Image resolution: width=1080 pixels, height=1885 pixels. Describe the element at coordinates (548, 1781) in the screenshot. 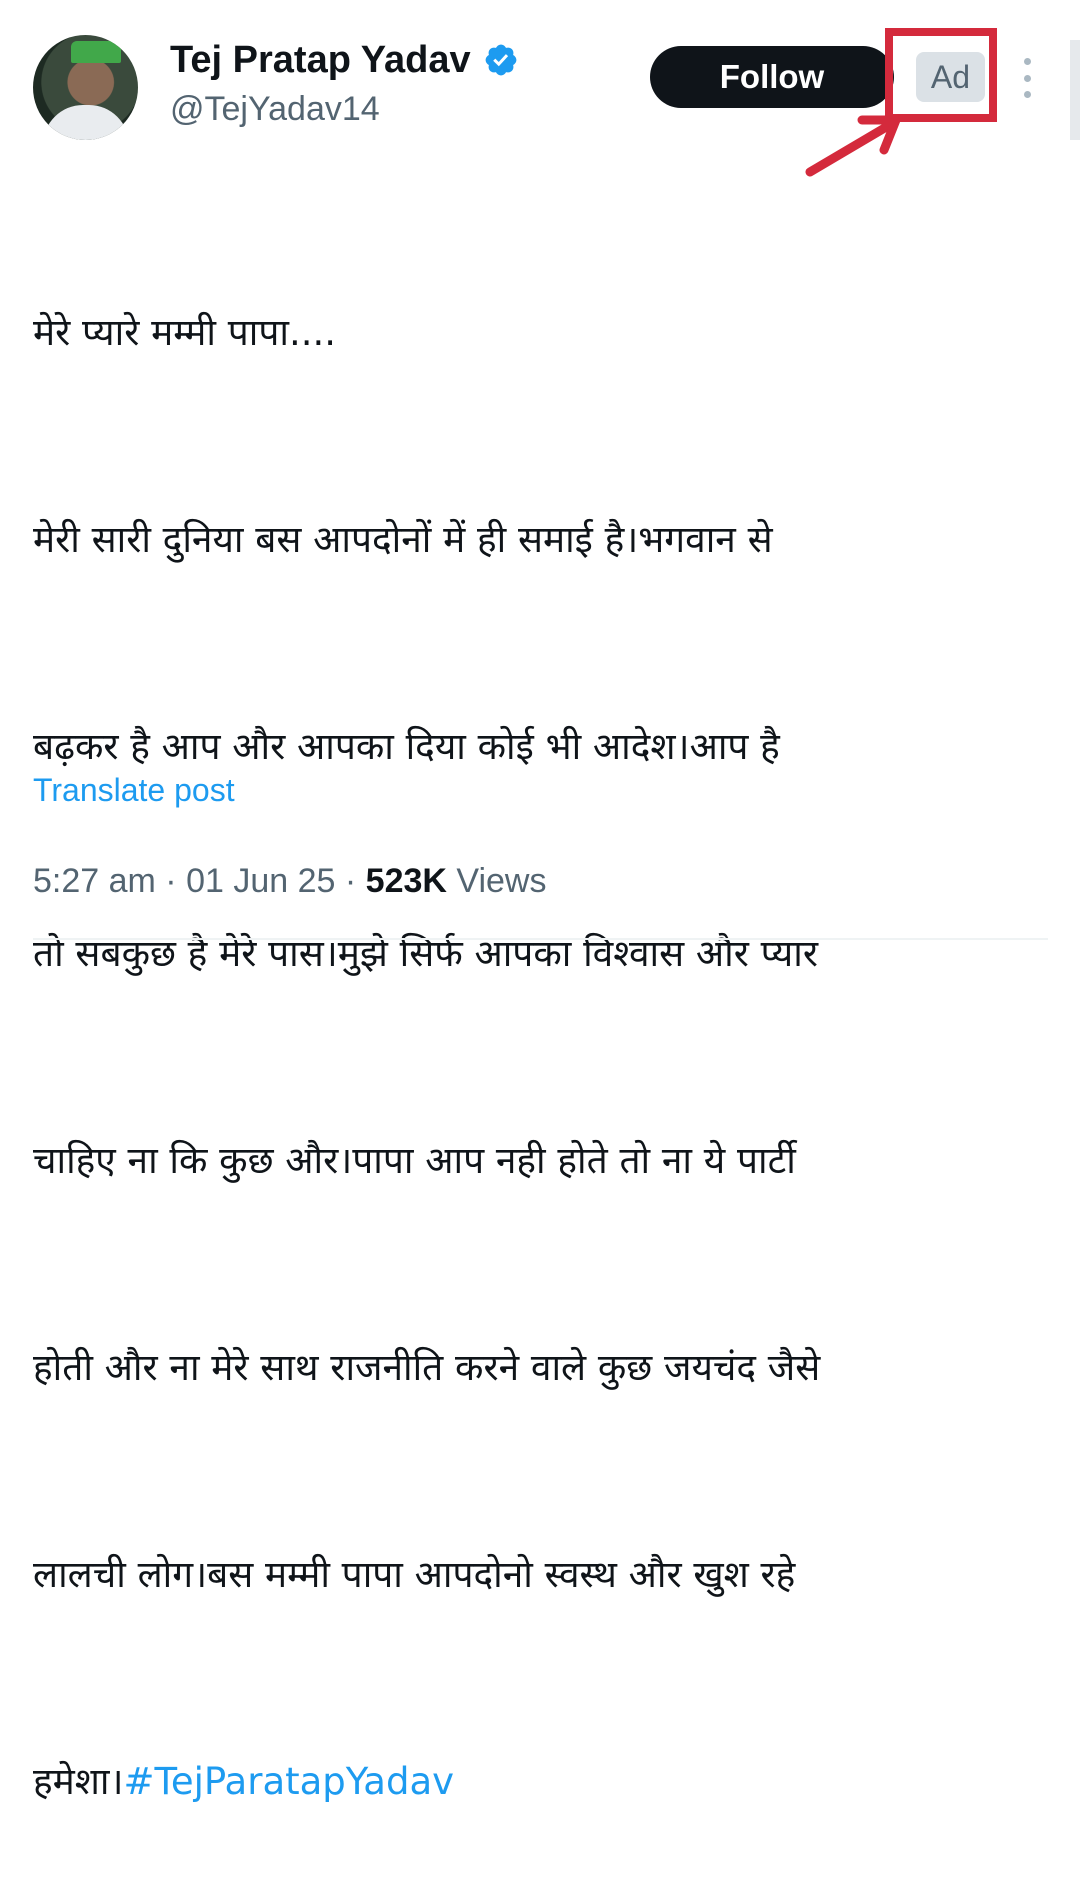

I see `post-last-line: हमेशा।#TejParatapYadav` at that location.